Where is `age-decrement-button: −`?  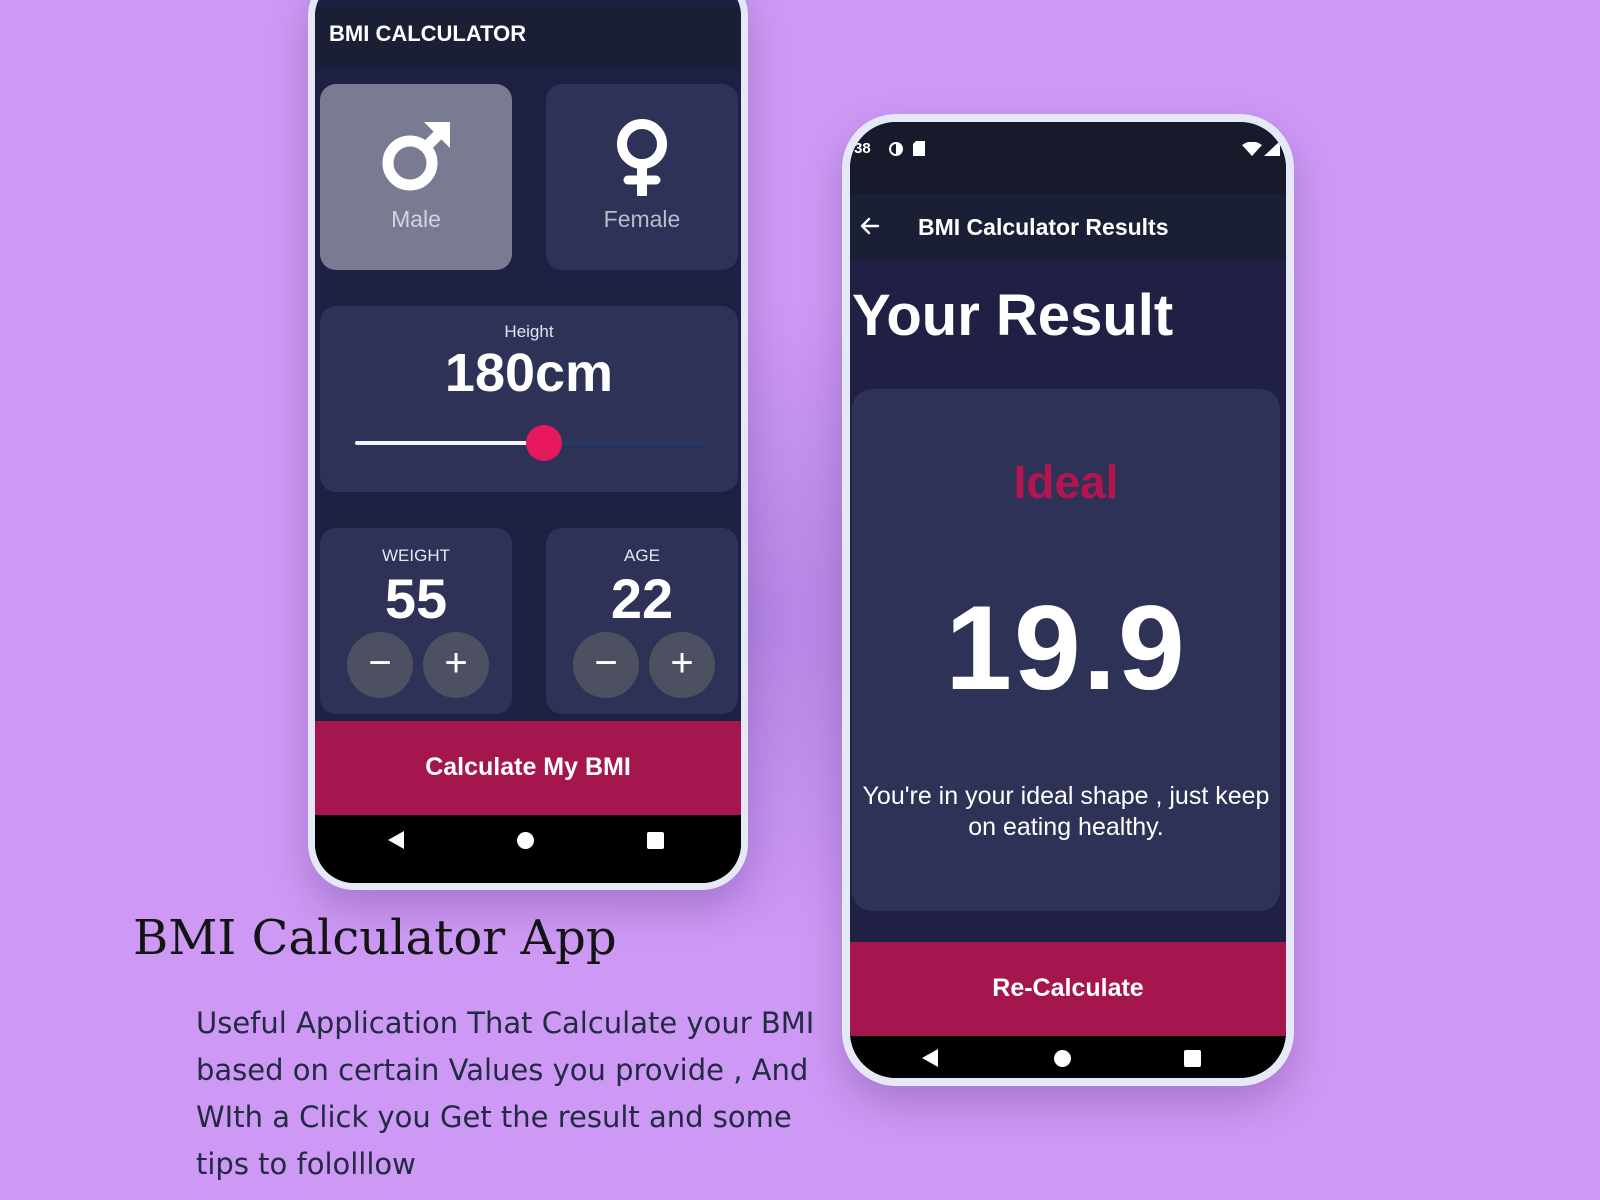
age-decrement-button: − is located at coordinates (606, 665).